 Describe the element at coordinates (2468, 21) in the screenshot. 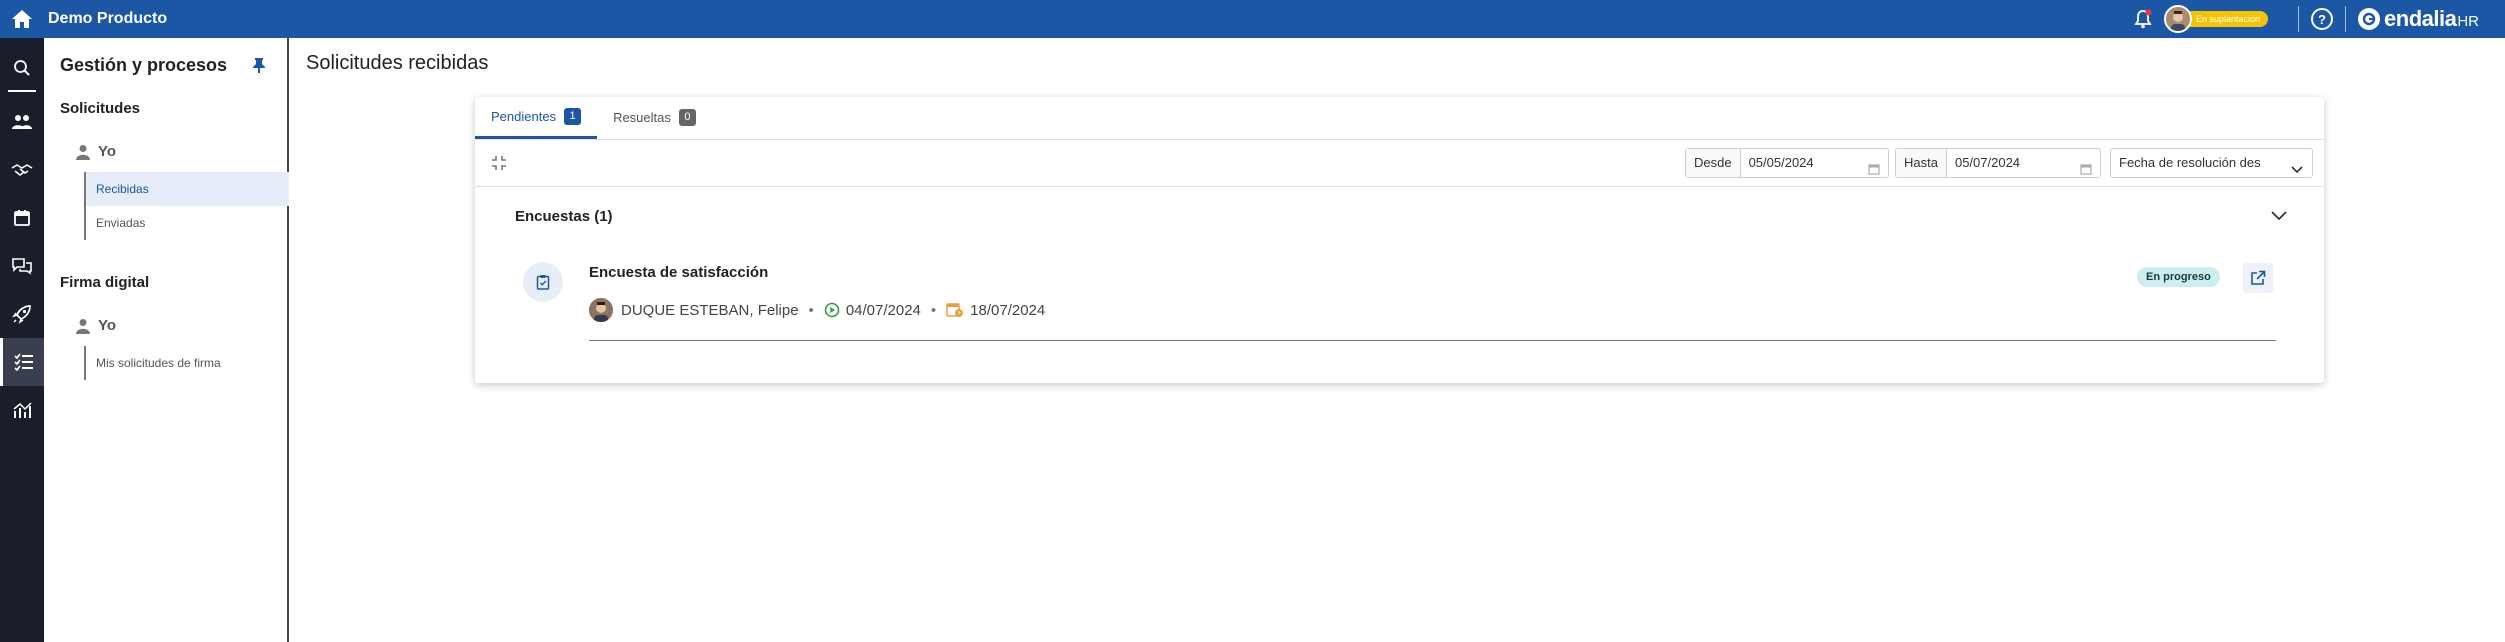

I see `brand-suffix: HR` at that location.